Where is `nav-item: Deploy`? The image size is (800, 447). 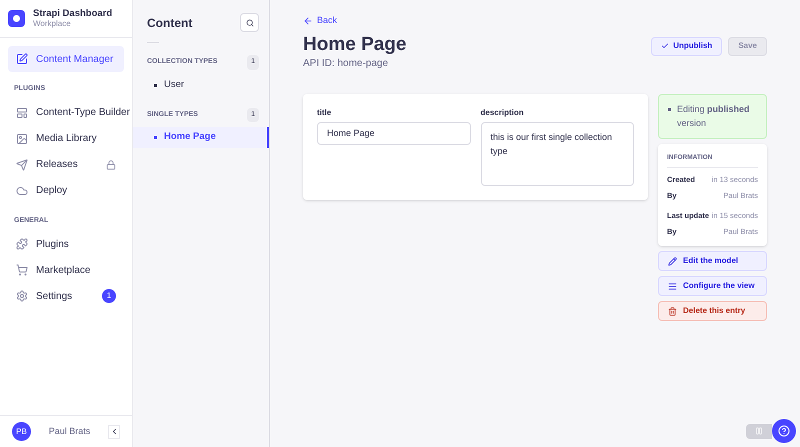
nav-item: Deploy is located at coordinates (66, 191).